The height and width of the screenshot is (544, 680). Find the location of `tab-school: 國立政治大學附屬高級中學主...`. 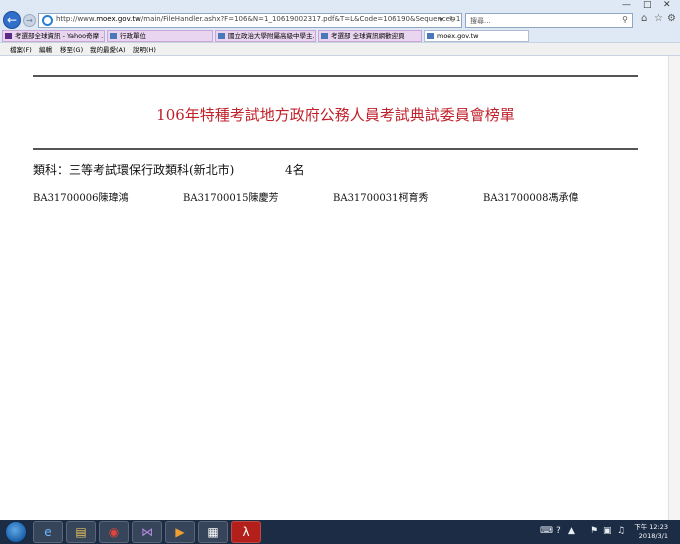

tab-school: 國立政治大學附屬高級中學主... is located at coordinates (265, 36).